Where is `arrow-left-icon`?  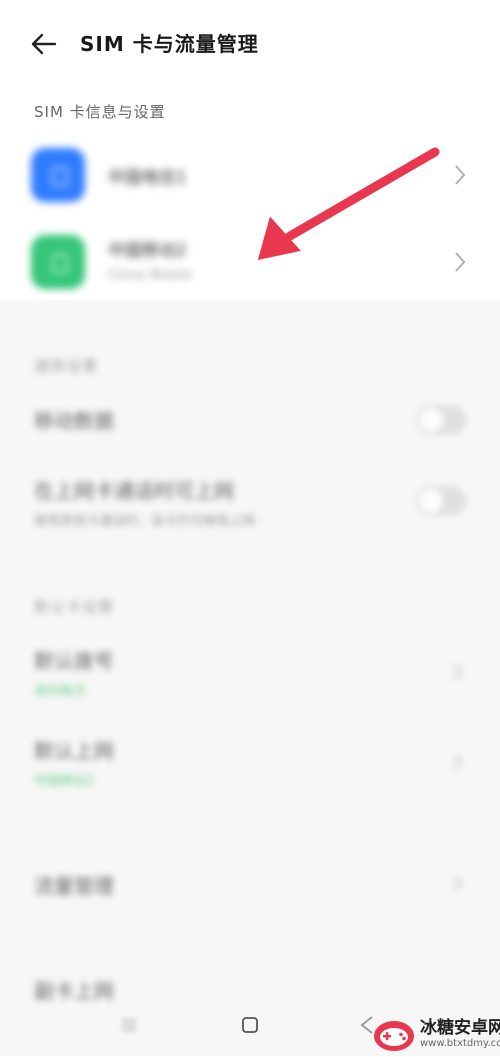
arrow-left-icon is located at coordinates (44, 44).